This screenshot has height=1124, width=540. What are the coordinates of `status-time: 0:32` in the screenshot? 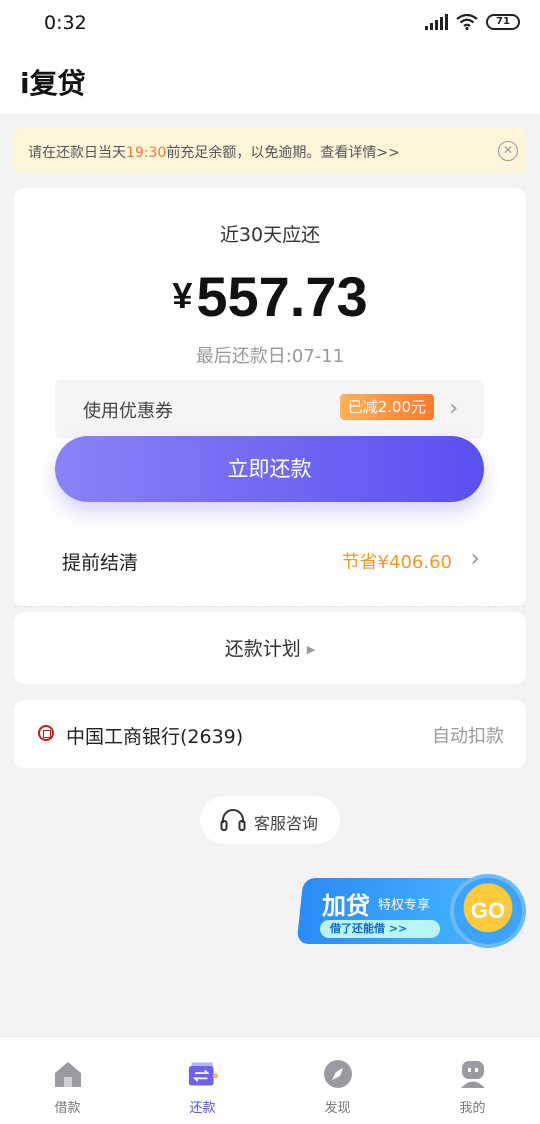 It's located at (65, 23).